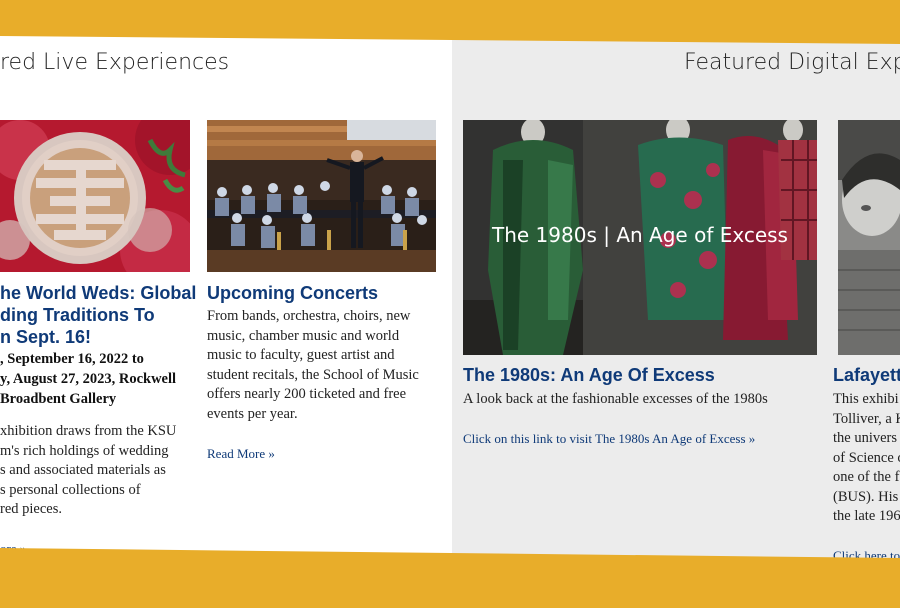  I want to click on lafayette-desc-line: Tolliver, a K, so click(866, 418).